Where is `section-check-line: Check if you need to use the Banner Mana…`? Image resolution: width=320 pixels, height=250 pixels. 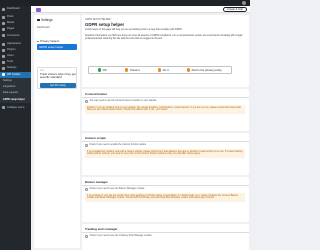
section-check-line: Check if you need to use the Banner Mana… is located at coordinates (115, 189).